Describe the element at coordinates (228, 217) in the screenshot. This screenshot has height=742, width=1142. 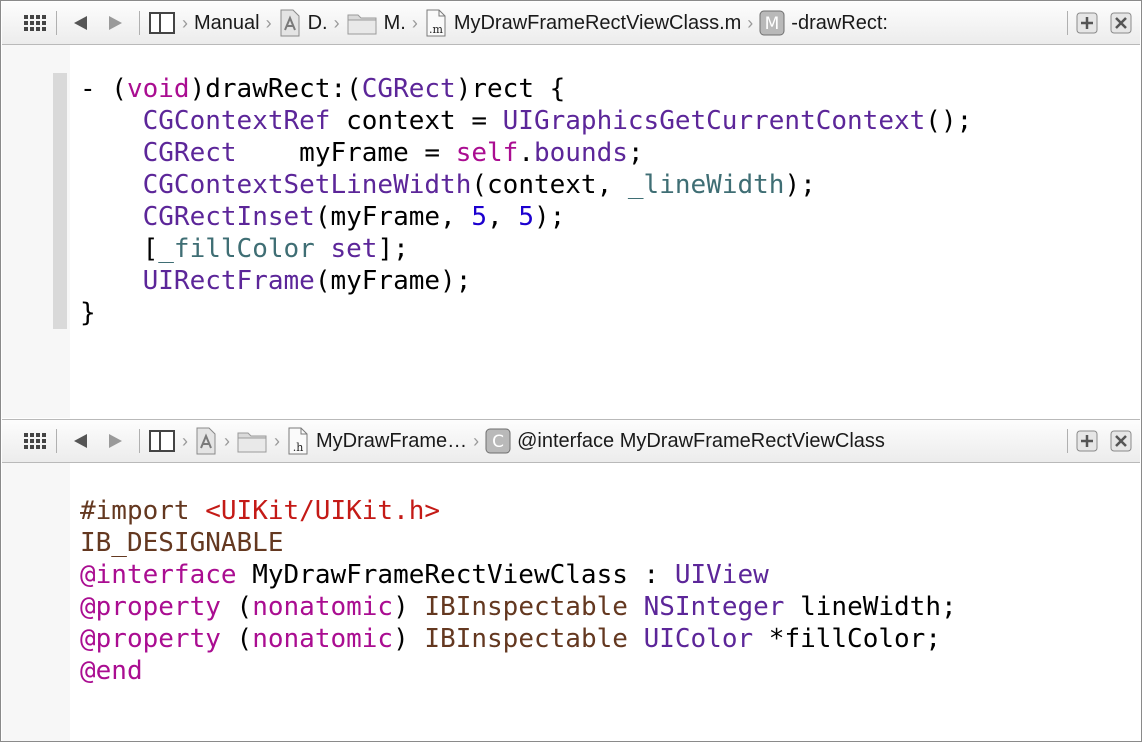
I see `code-token: CGRectInset` at that location.